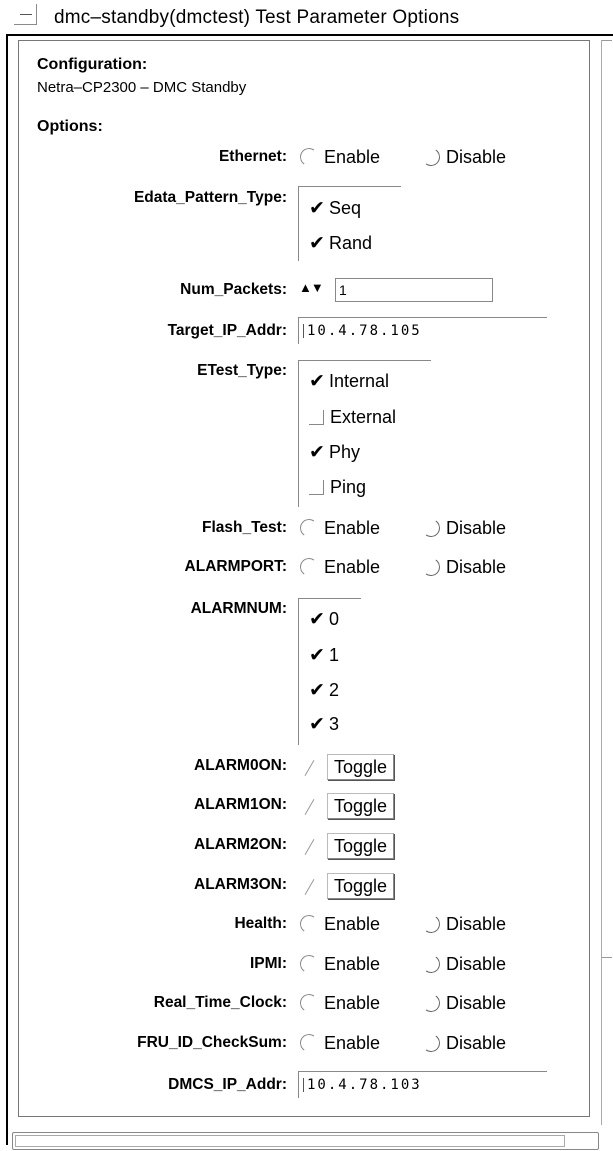 Image resolution: width=613 pixels, height=1151 pixels. I want to click on window-menu-button, so click(25, 14).